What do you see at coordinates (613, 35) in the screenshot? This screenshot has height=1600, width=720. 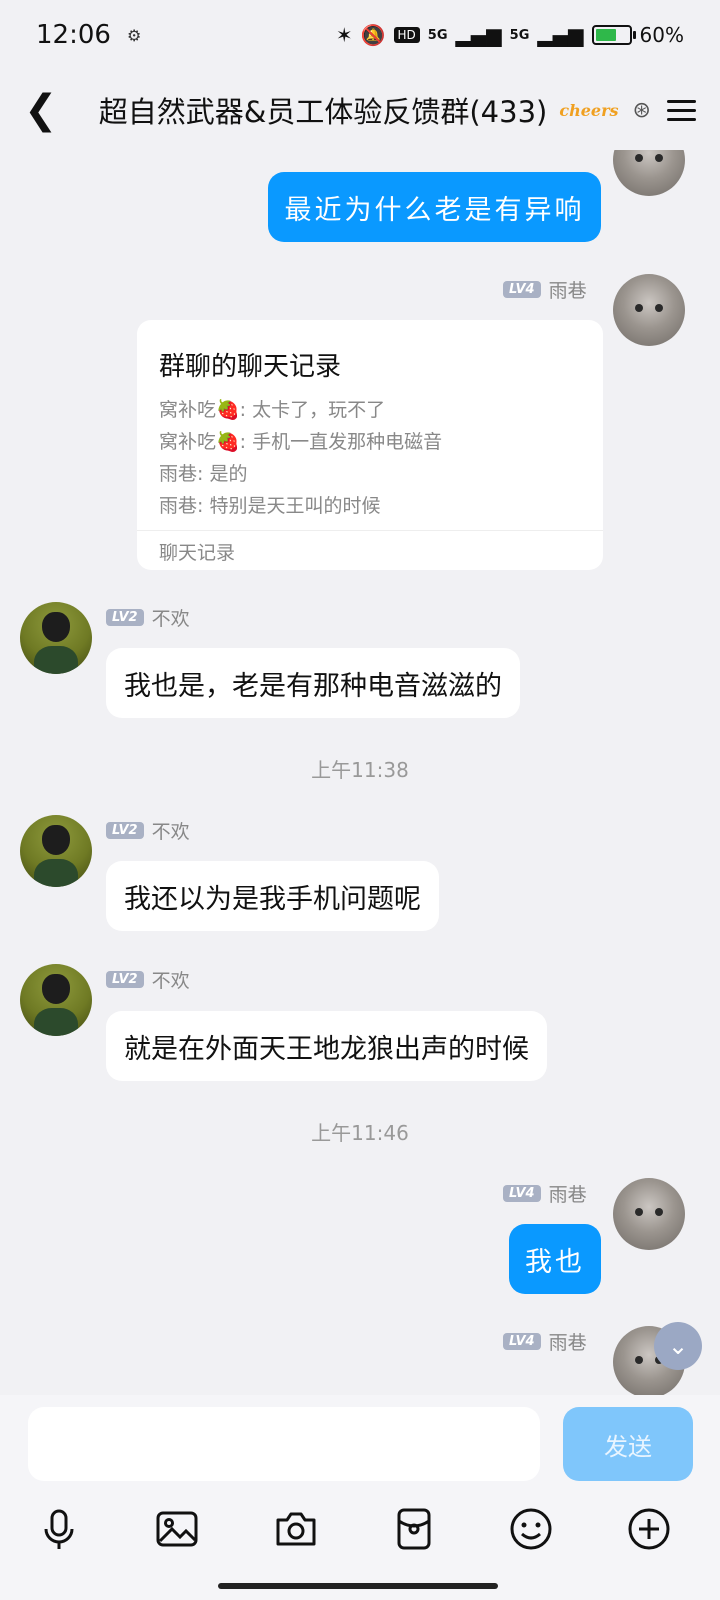 I see `battery-icon` at bounding box center [613, 35].